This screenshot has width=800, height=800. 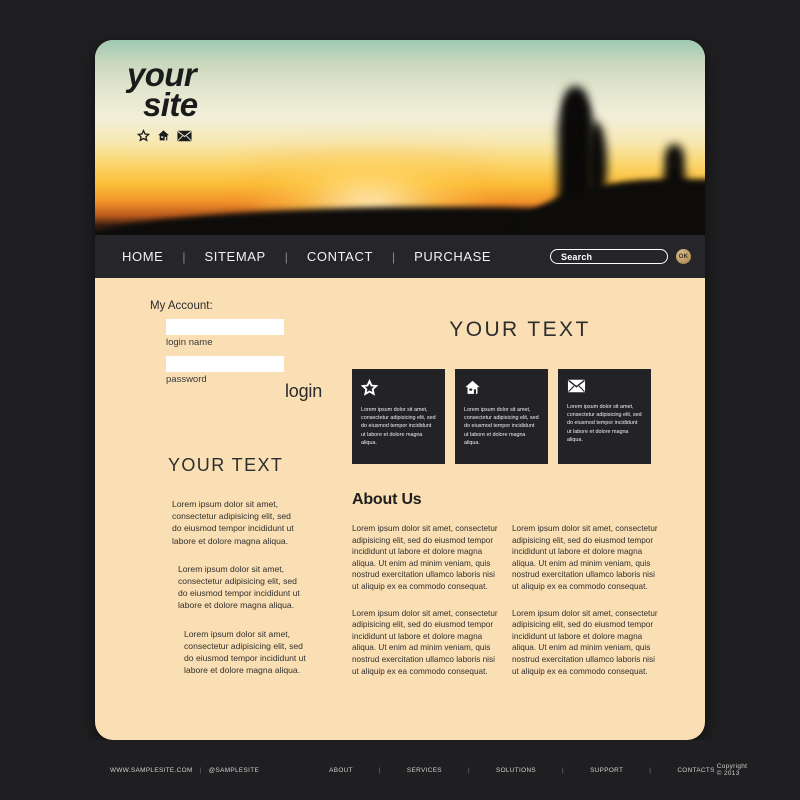 I want to click on left-column-heading: YOUR TEXT, so click(x=226, y=465).